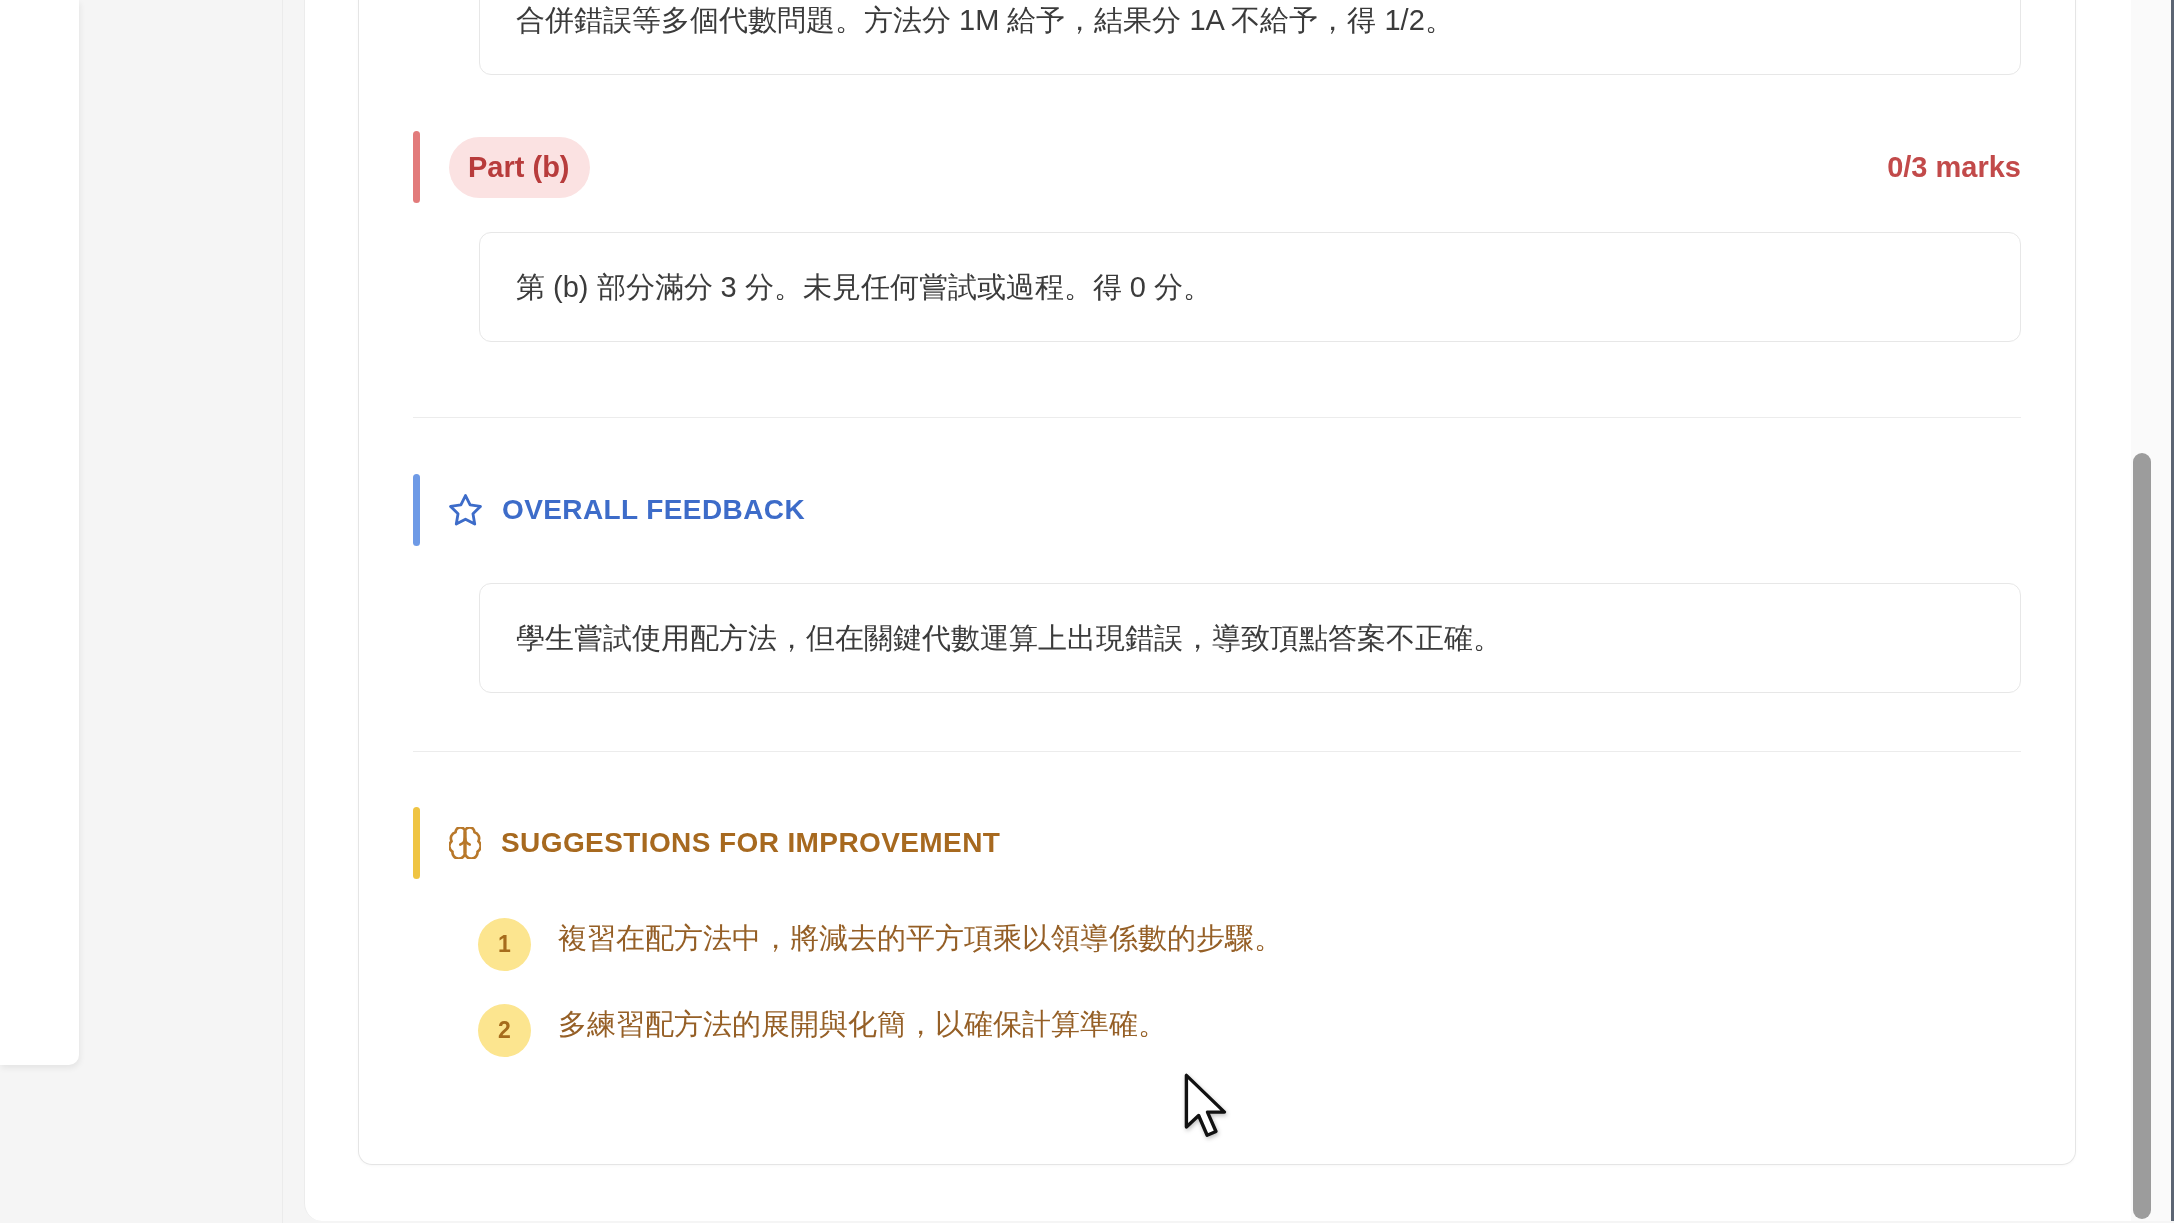 Image resolution: width=2174 pixels, height=1223 pixels. I want to click on comment-box: 合併錯誤等多個代數問題。方法分 1M 給予，結果分 1A 不給予，得 1/2。, so click(1250, 37).